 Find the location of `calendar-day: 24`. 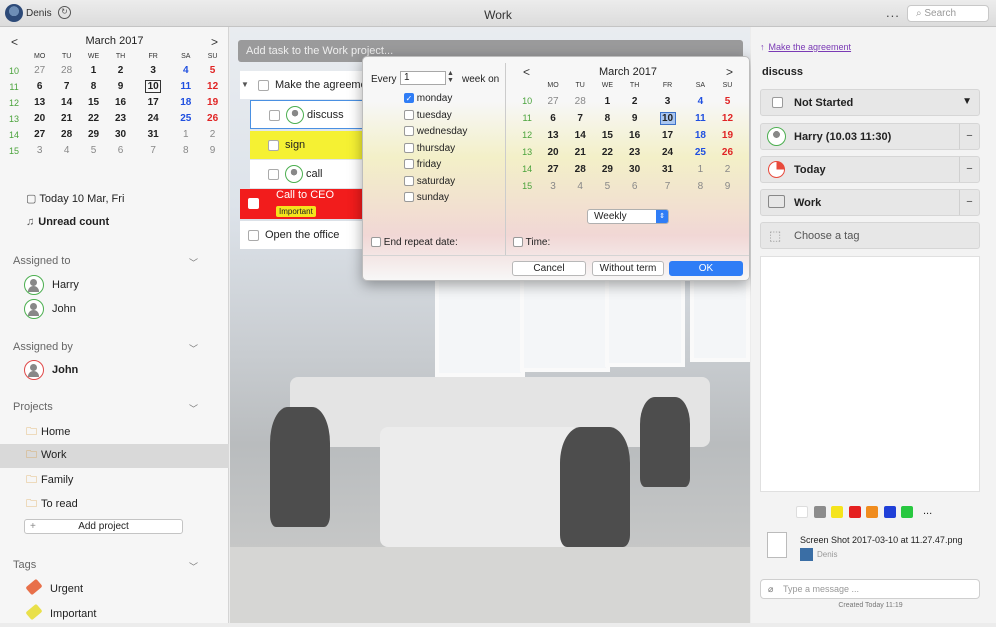

calendar-day: 24 is located at coordinates (153, 119).